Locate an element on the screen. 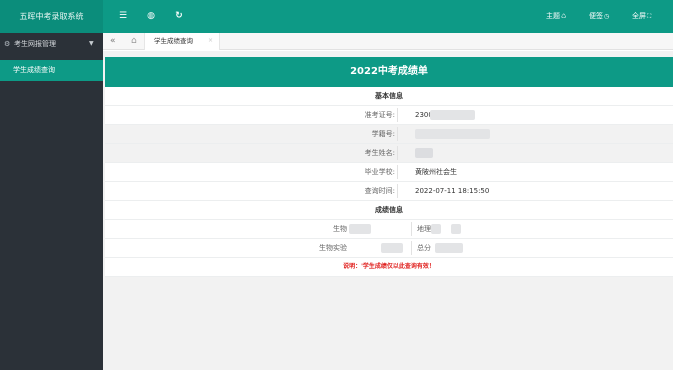  app-title: 五晖中考录取系统 is located at coordinates (51, 16).